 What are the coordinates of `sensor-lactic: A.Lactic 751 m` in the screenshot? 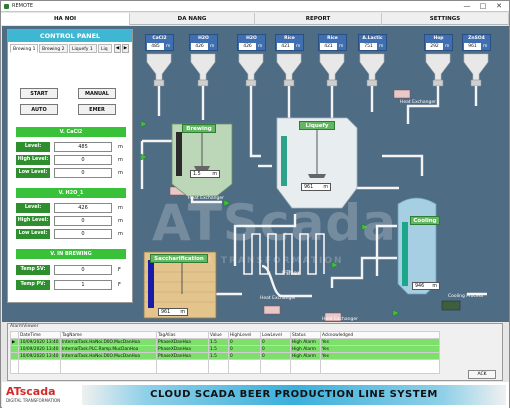 It's located at (372, 42).